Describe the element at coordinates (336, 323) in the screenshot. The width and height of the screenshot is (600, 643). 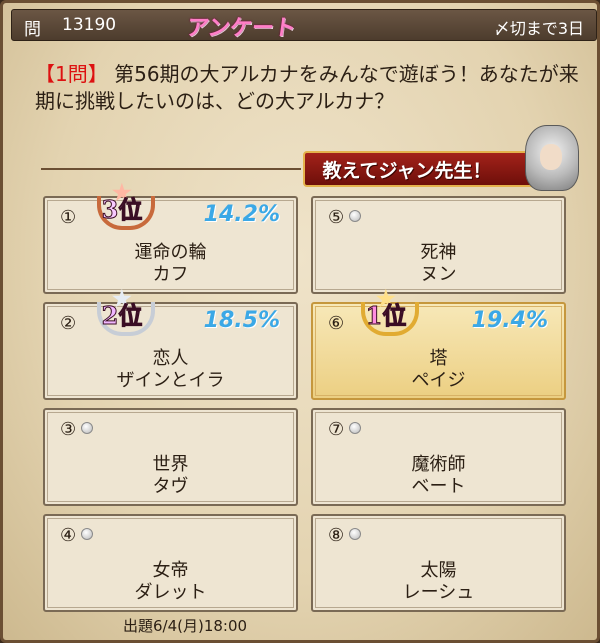
I see `option-number: ⑥` at that location.